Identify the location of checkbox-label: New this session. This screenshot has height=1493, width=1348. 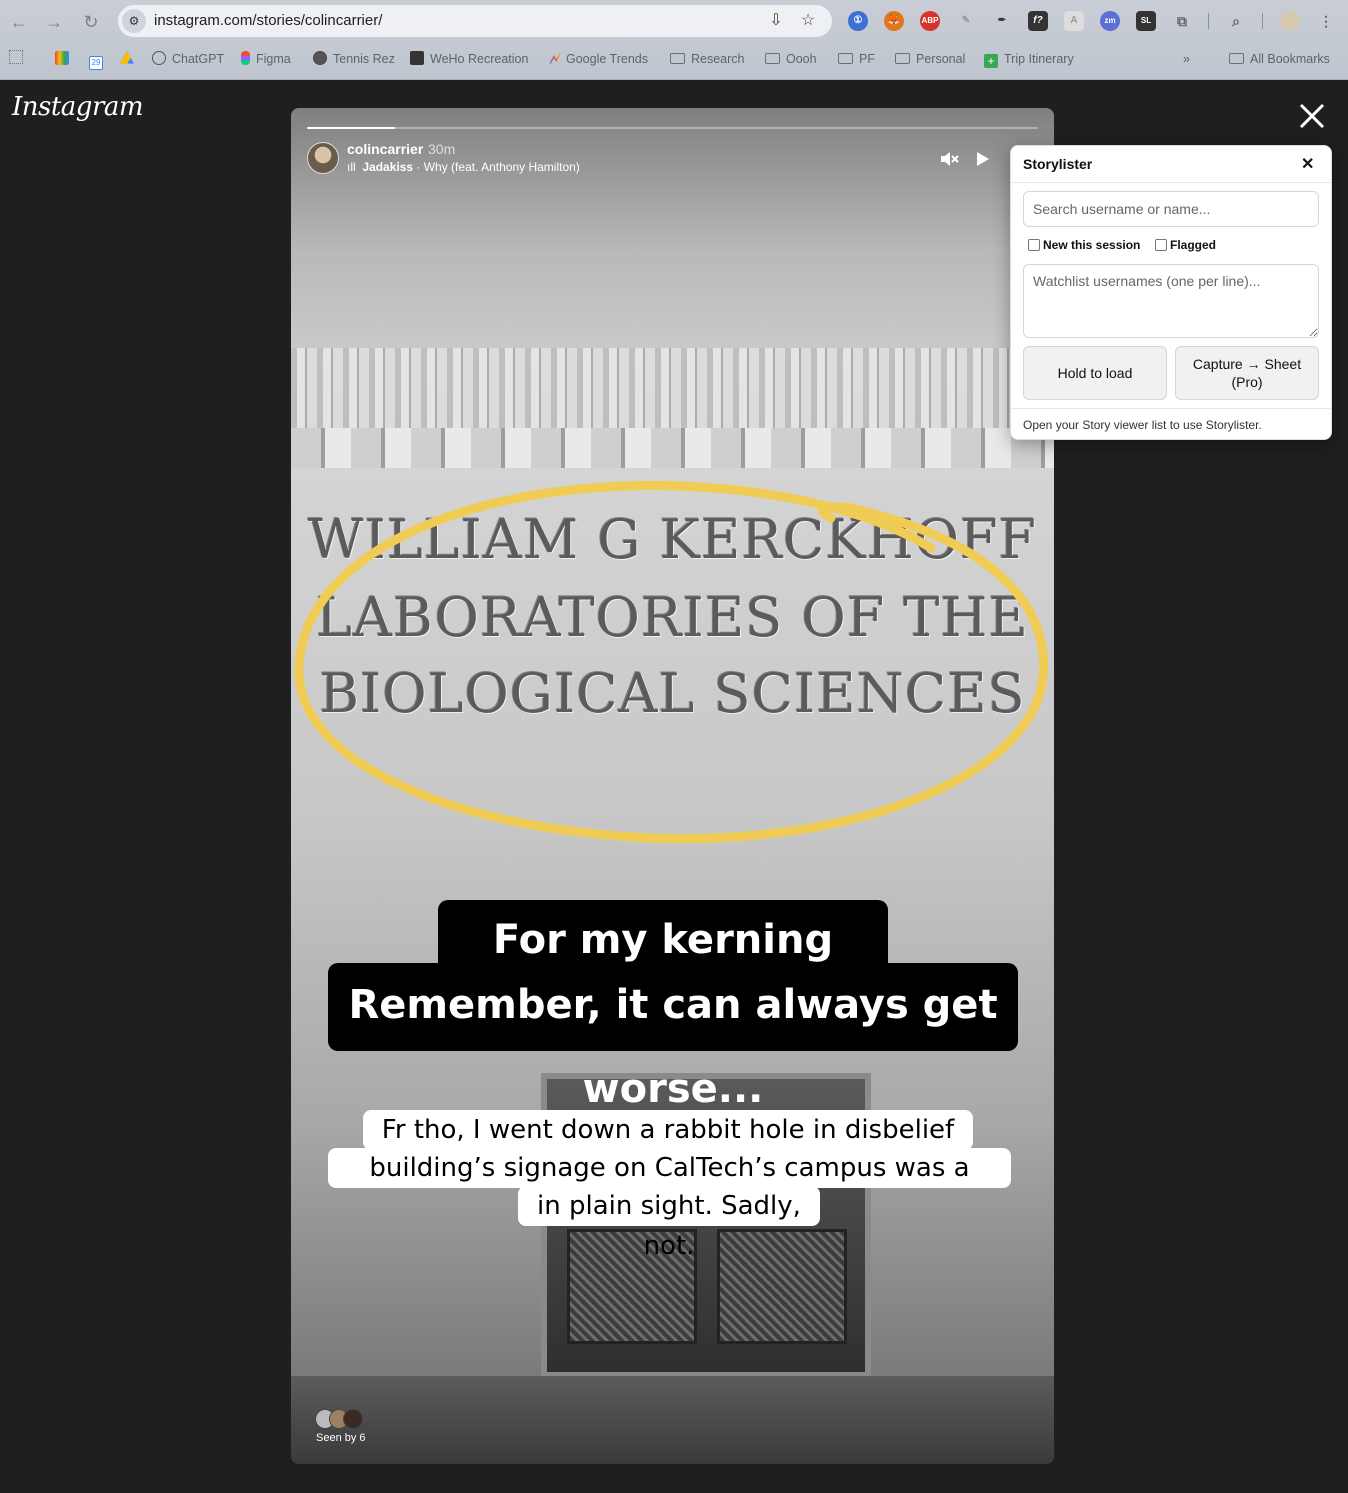
(1092, 245).